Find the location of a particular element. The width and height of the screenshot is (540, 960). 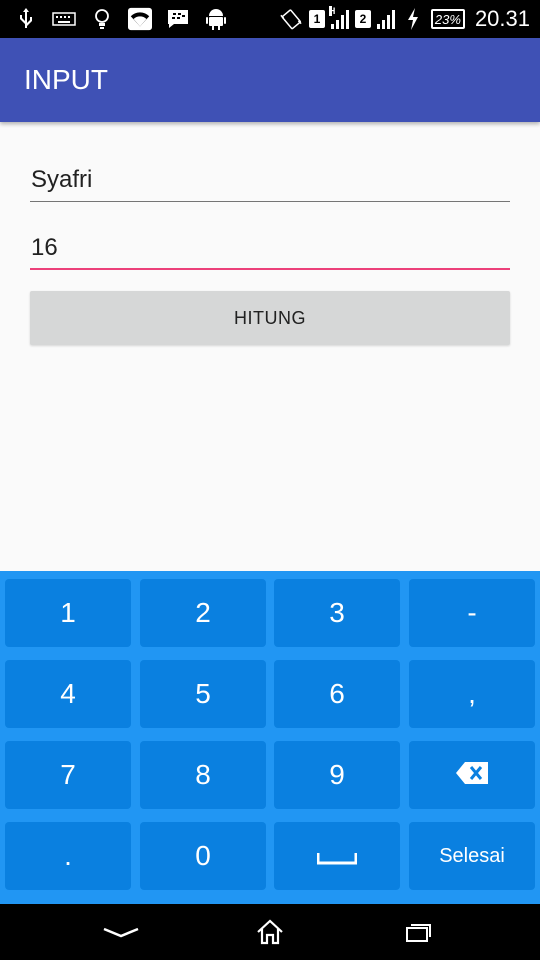

page-title: INPUT is located at coordinates (66, 79).